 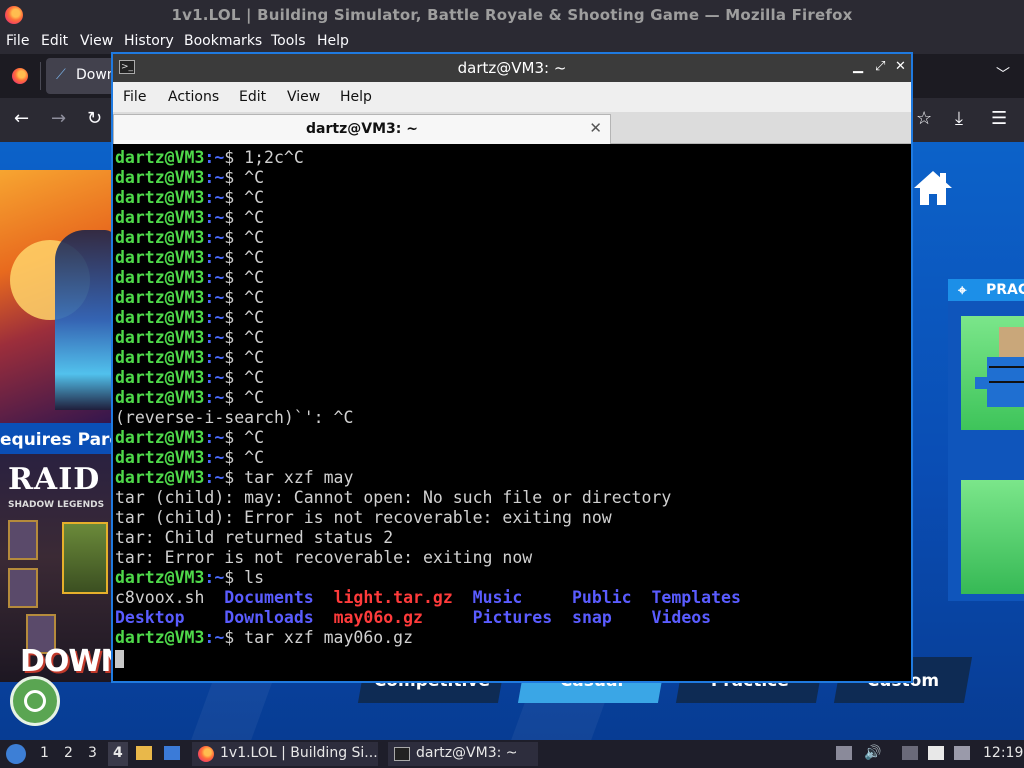 What do you see at coordinates (172, 753) in the screenshot?
I see `show-desktop-icon` at bounding box center [172, 753].